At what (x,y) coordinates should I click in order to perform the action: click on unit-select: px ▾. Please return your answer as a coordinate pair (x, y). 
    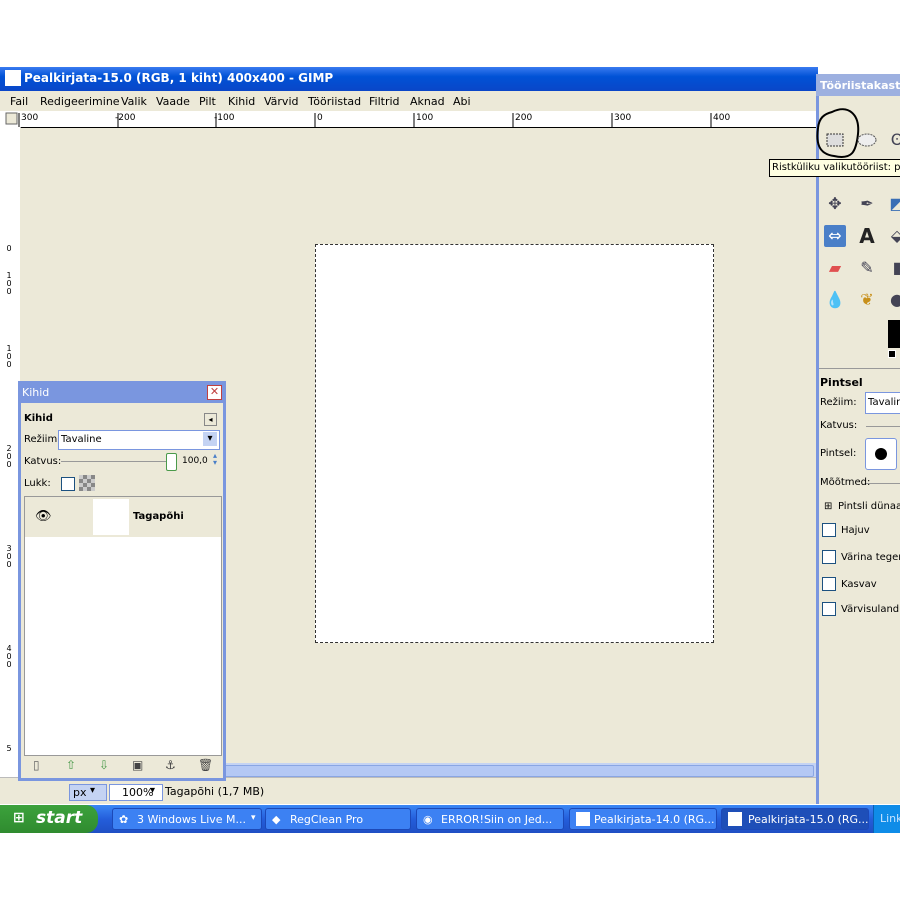
    Looking at the image, I should click on (88, 792).